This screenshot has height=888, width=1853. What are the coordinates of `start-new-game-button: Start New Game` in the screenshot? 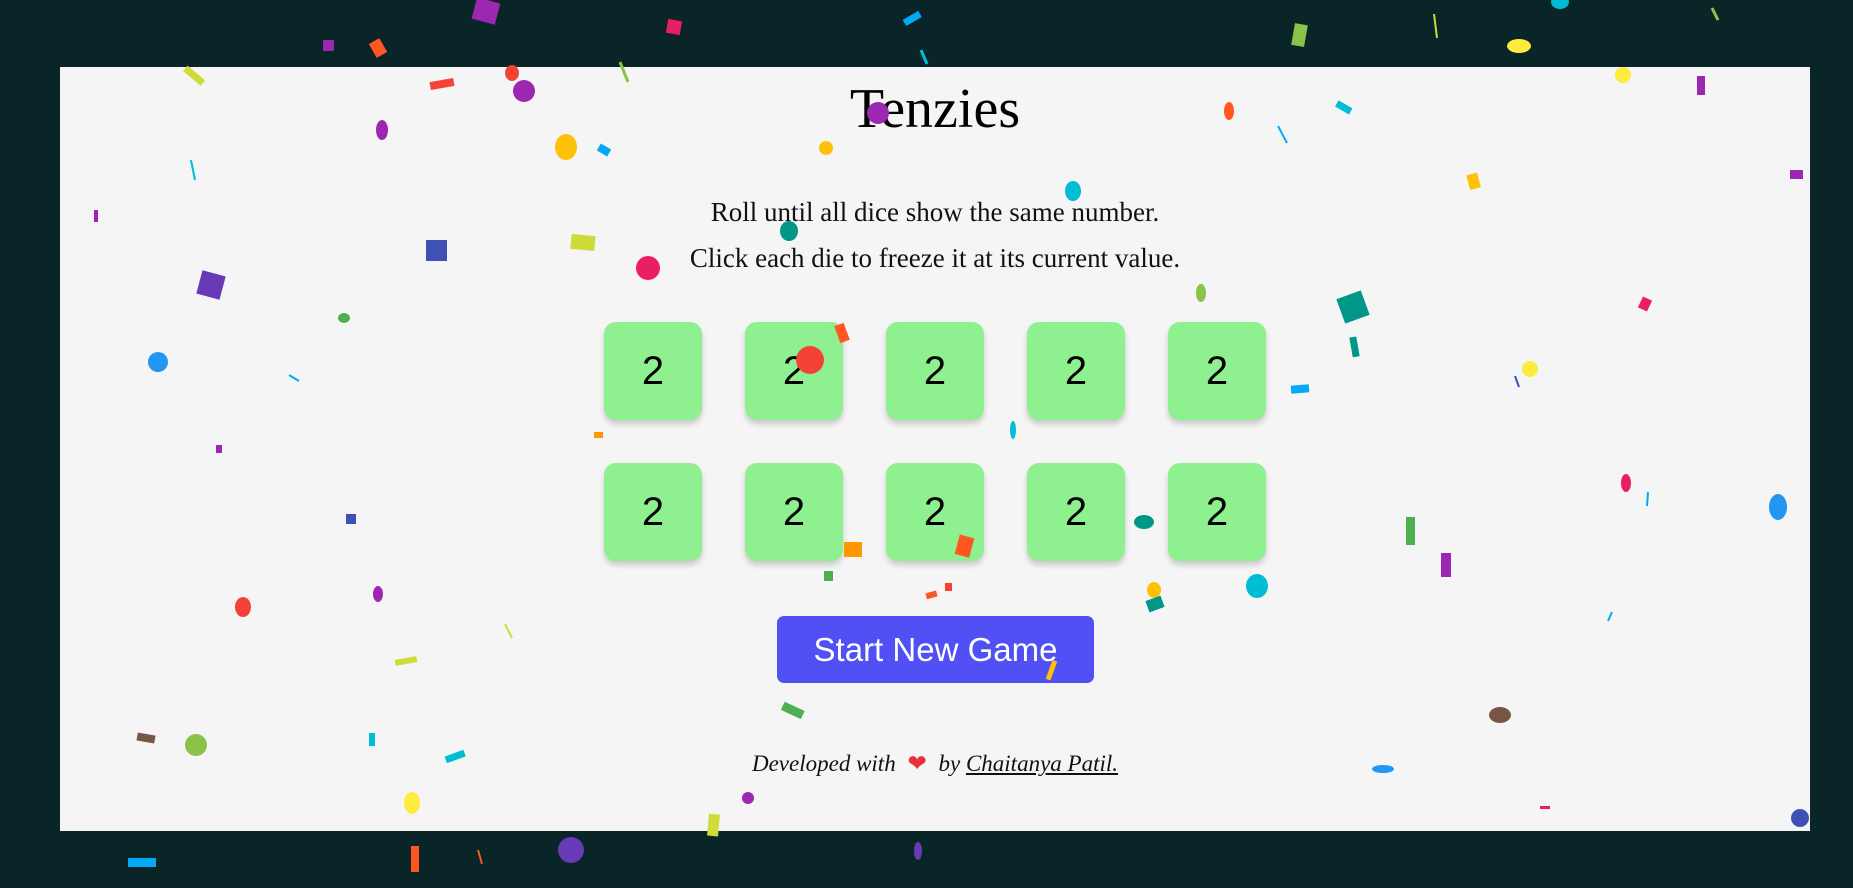 It's located at (935, 649).